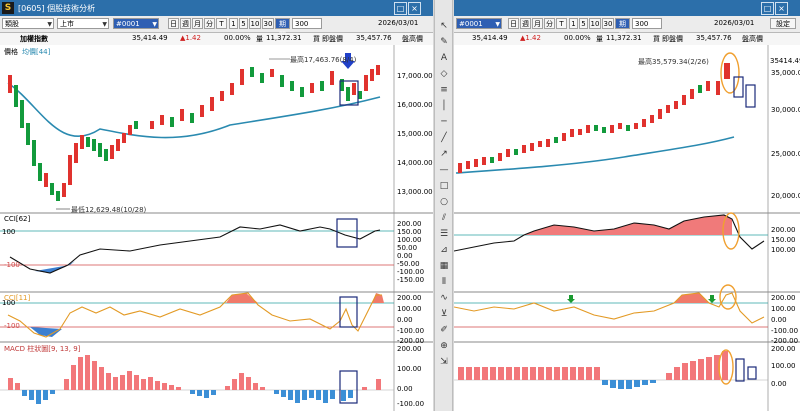 The image size is (800, 411). What do you see at coordinates (243, 23) in the screenshot?
I see `minute-5-button: 5` at bounding box center [243, 23].